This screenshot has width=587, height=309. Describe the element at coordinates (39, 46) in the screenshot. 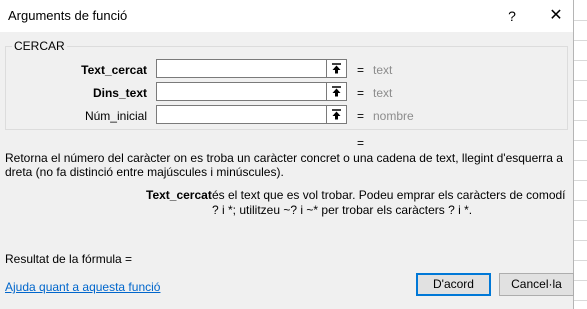

I see `function-name: CERCAR` at that location.